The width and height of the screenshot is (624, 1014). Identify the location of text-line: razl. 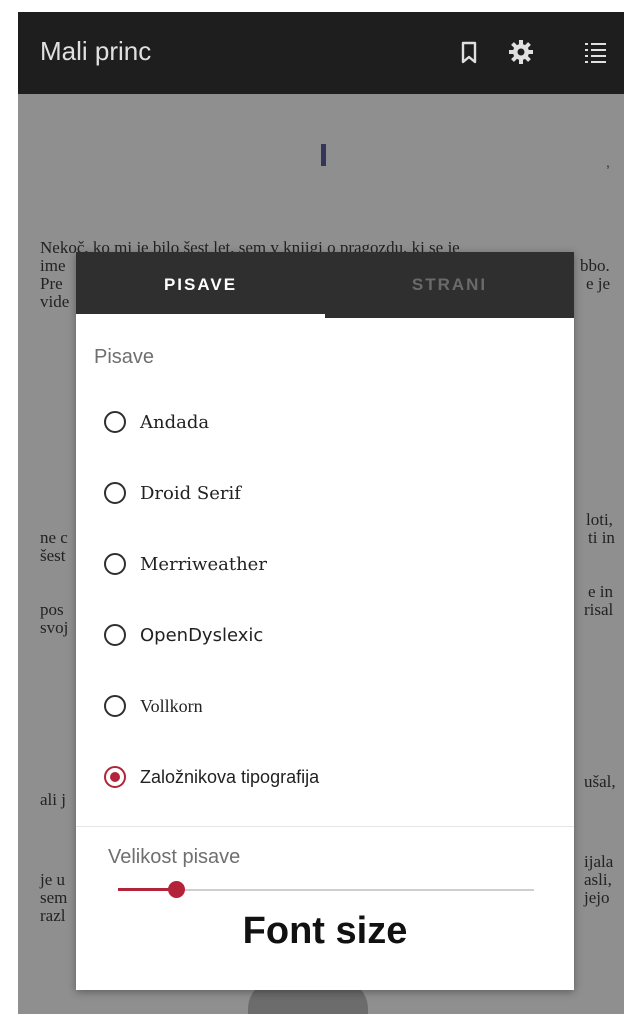
(53, 915).